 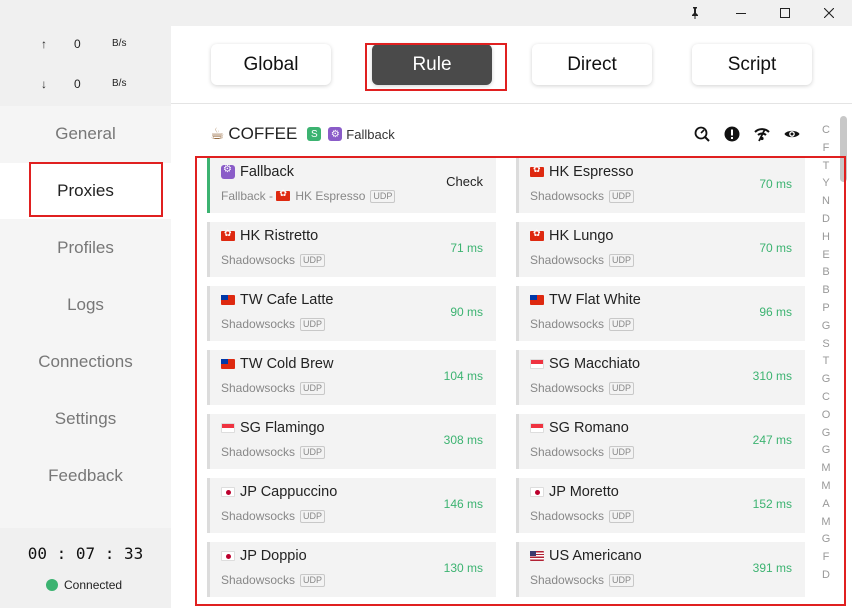 What do you see at coordinates (826, 344) in the screenshot?
I see `alphabet-index-letter: S` at bounding box center [826, 344].